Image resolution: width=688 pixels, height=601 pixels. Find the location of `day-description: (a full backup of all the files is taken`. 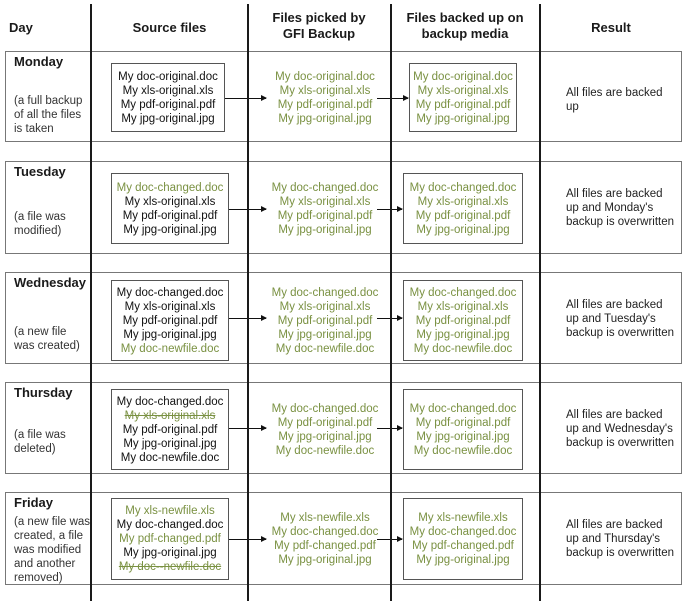

day-description: (a full backup of all the files is taken is located at coordinates (54, 115).